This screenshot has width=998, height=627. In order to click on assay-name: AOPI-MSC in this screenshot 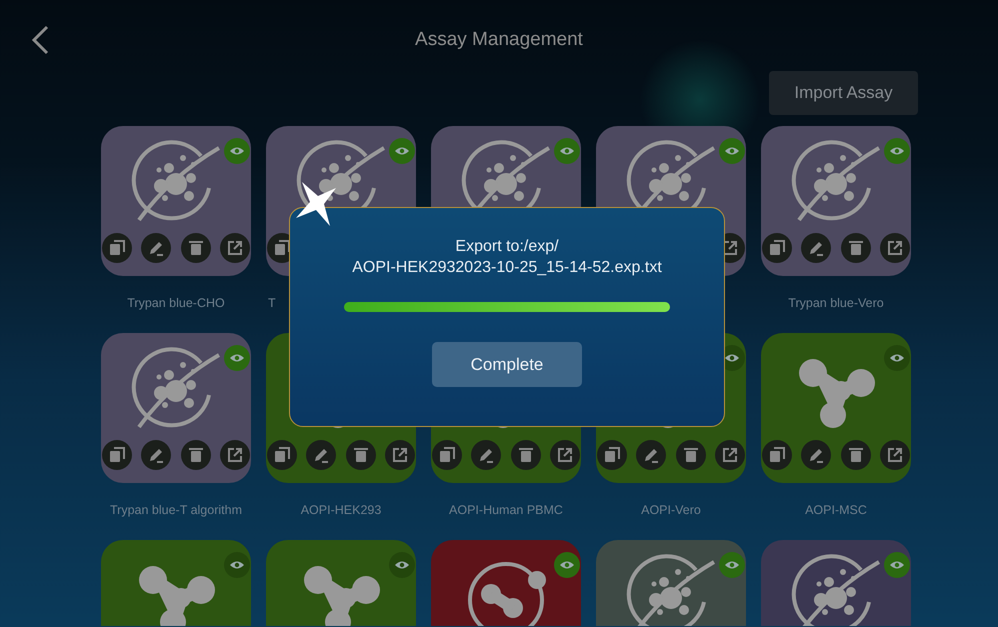, I will do `click(836, 510)`.